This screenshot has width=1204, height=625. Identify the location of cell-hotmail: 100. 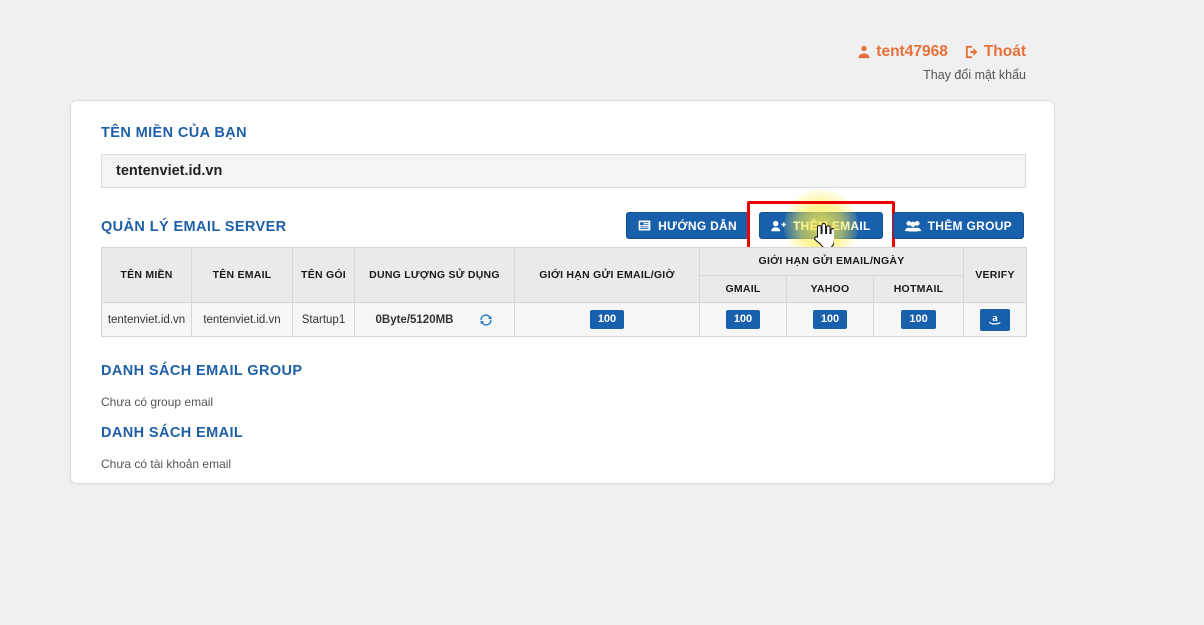
(918, 320).